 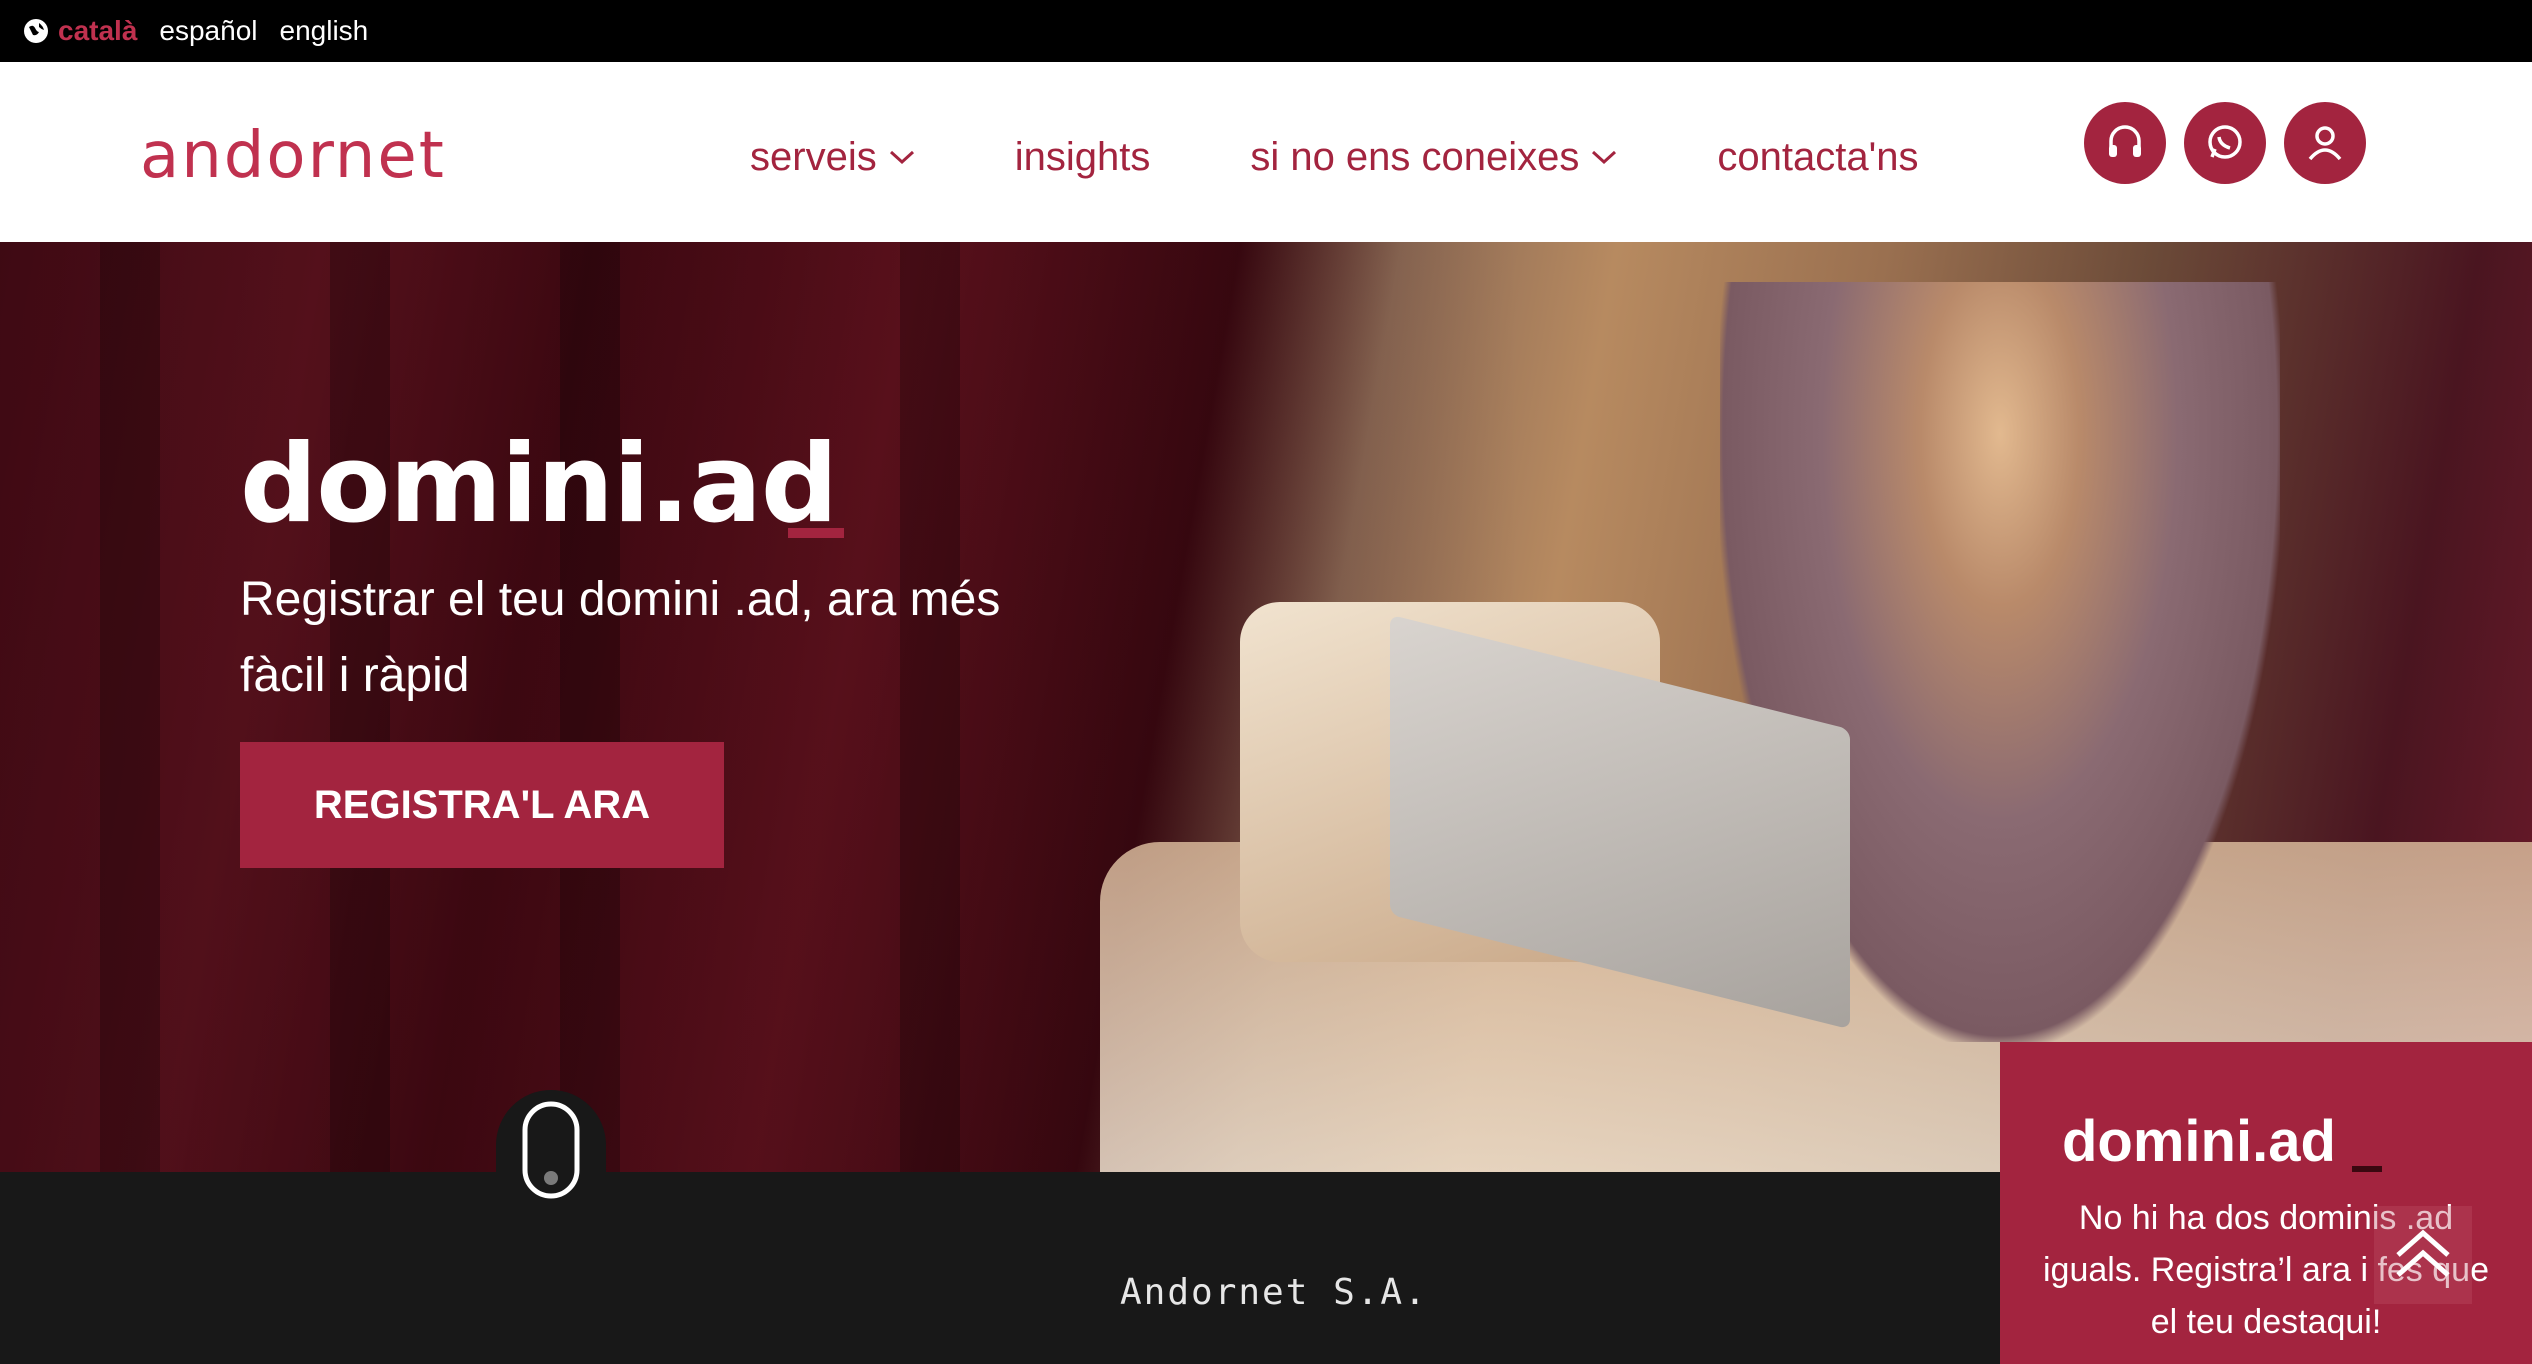 I want to click on hero-title: domini.ad, so click(x=539, y=484).